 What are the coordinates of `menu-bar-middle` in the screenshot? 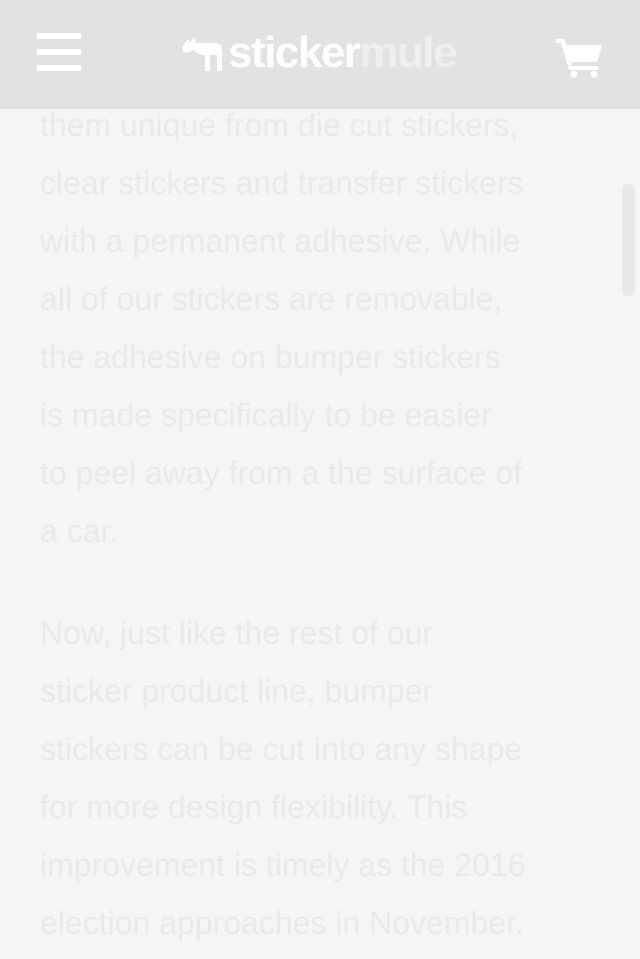 It's located at (59, 52).